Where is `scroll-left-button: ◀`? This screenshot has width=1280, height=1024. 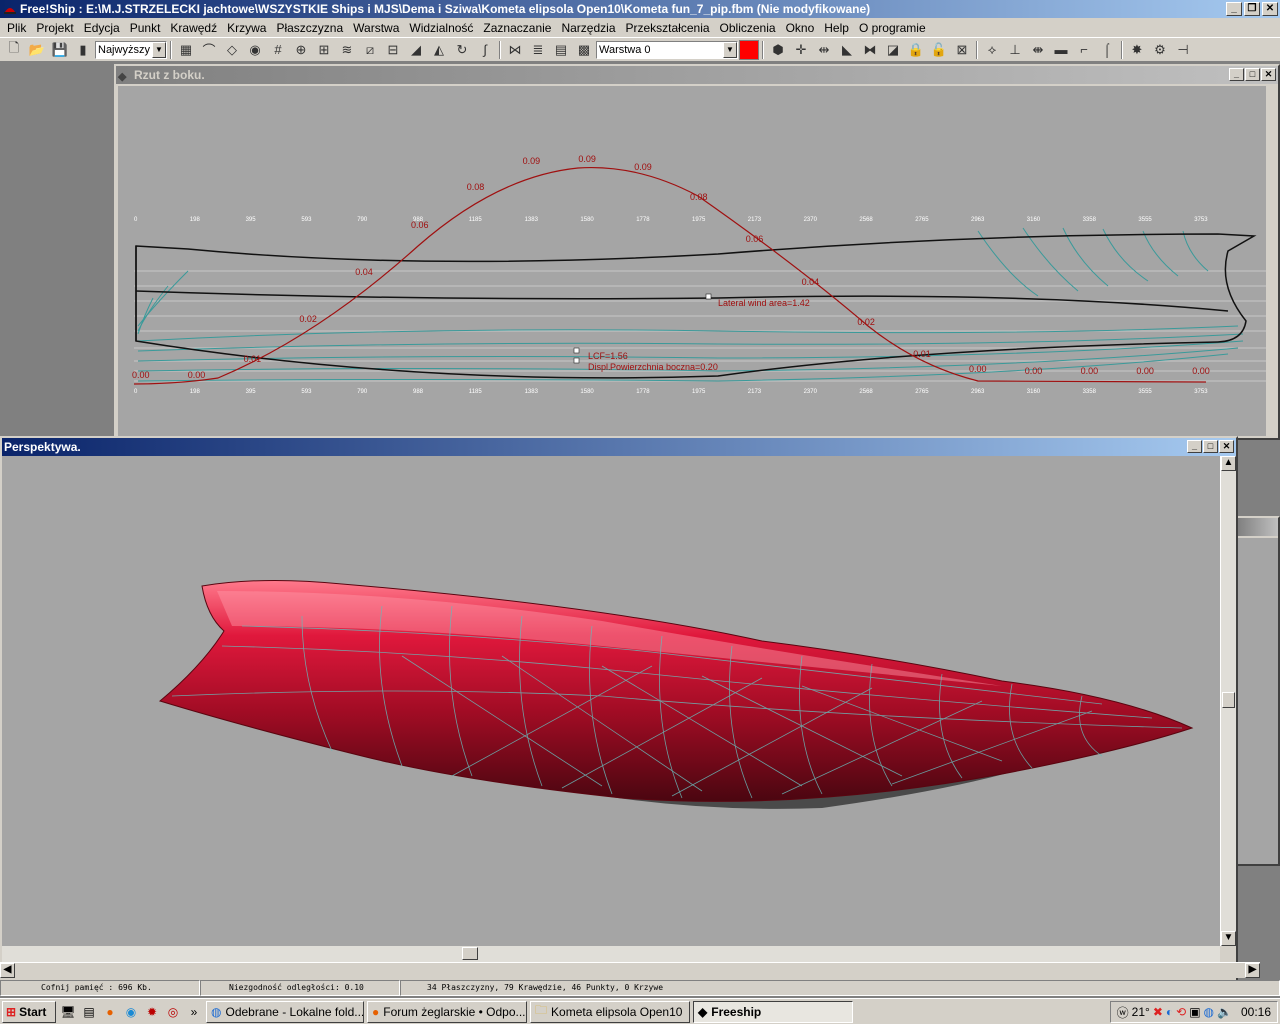
scroll-left-button: ◀ is located at coordinates (7, 970).